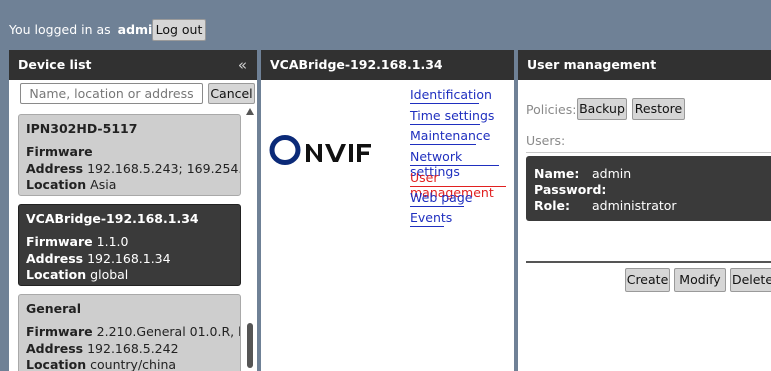  I want to click on user-role-label: Role:, so click(552, 205).